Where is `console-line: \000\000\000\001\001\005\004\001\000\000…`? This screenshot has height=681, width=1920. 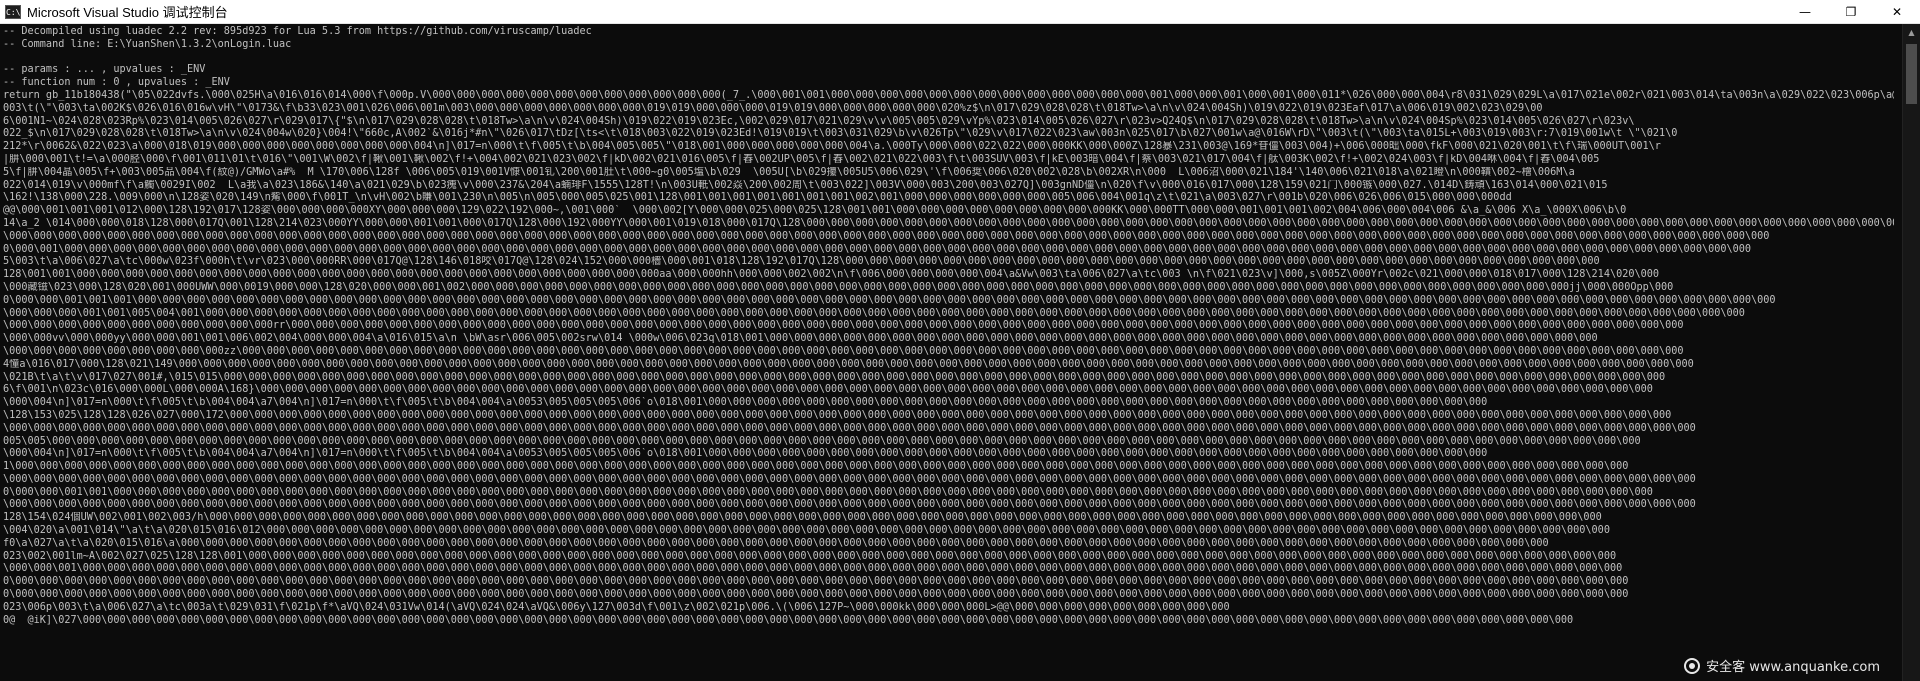
console-line: \000\000\000\001\001\005\004\001\000\000… is located at coordinates (874, 313).